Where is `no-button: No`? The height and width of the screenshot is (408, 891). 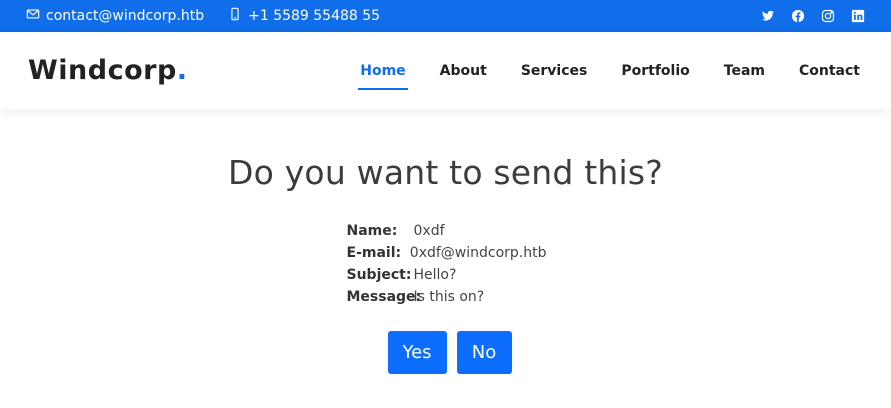 no-button: No is located at coordinates (484, 352).